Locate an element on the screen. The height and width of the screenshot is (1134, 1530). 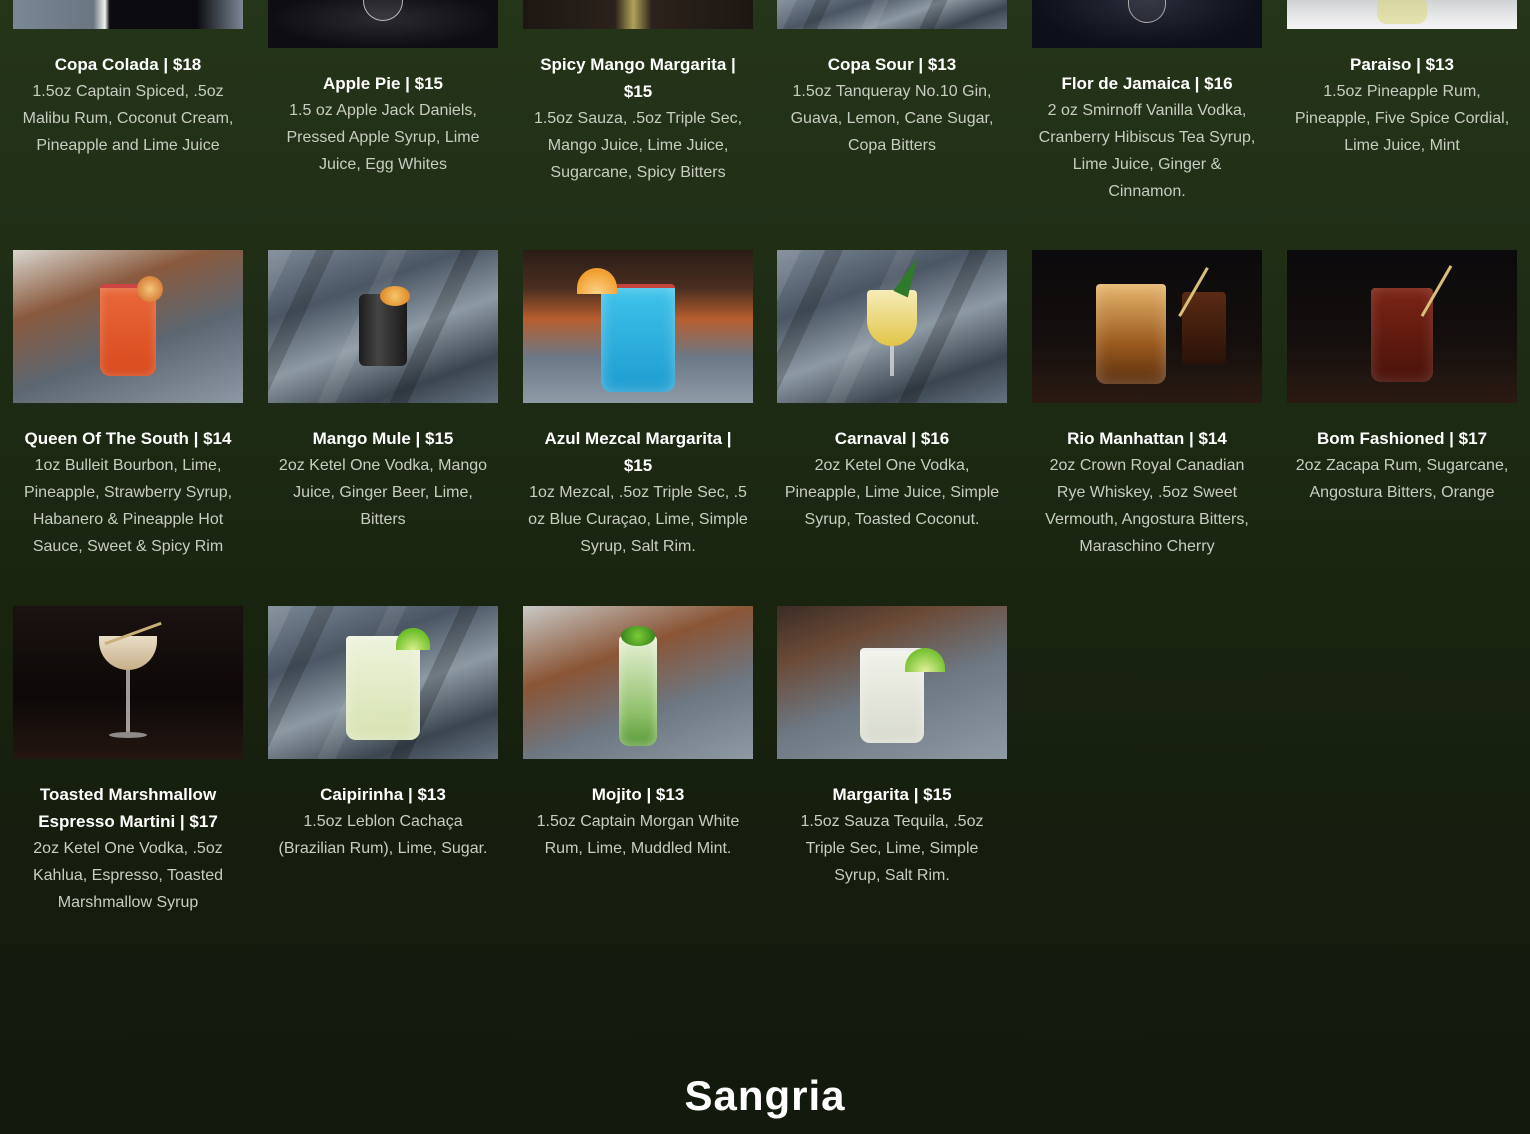
orange-wedge-garnish is located at coordinates (597, 281).